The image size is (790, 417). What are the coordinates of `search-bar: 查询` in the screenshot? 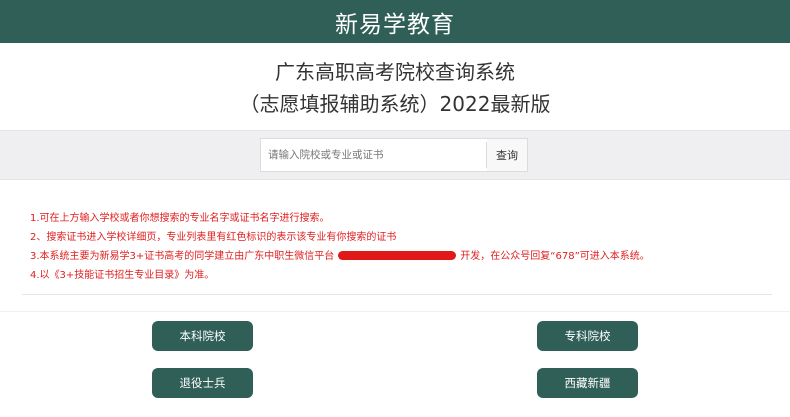 It's located at (395, 155).